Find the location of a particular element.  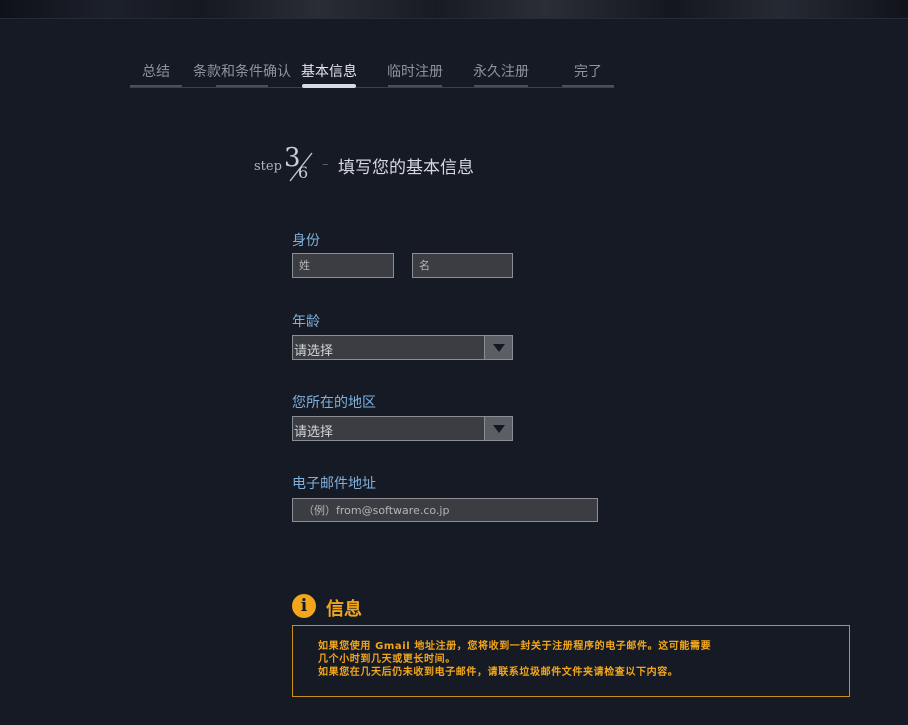

tab-label: 永久注册 is located at coordinates (501, 72).